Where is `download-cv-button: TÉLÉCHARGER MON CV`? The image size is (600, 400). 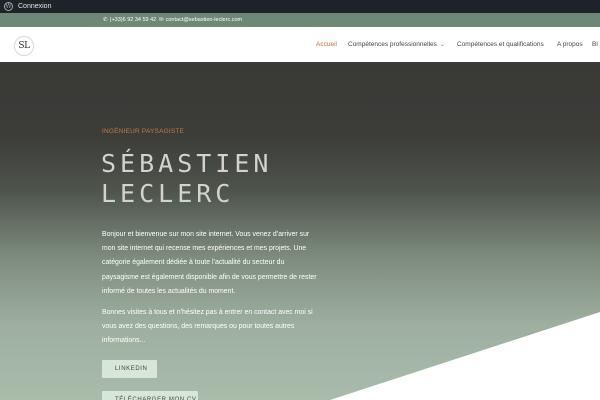
download-cv-button: TÉLÉCHARGER MON CV is located at coordinates (150, 395).